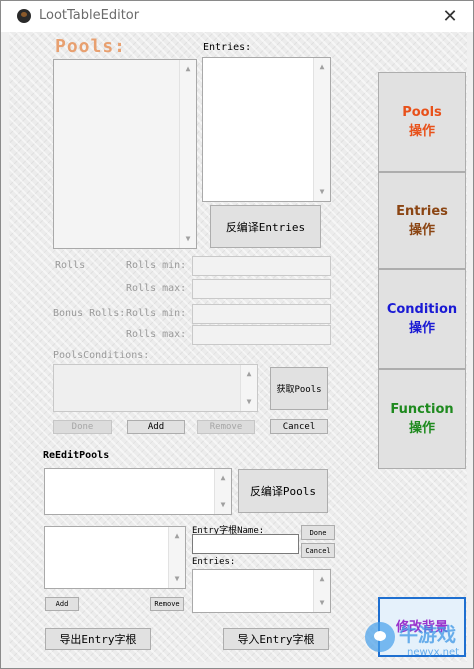 This screenshot has height=669, width=474. I want to click on entry-entries-list: ▲ ▼, so click(261, 591).